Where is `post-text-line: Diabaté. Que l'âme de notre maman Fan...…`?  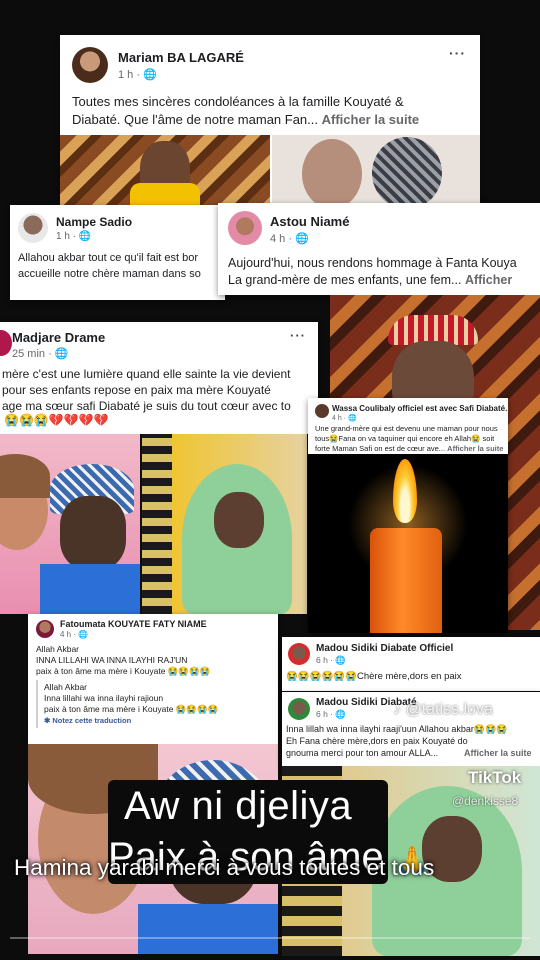
post-text-line: Diabaté. Que l'âme de notre maman Fan...… is located at coordinates (245, 120).